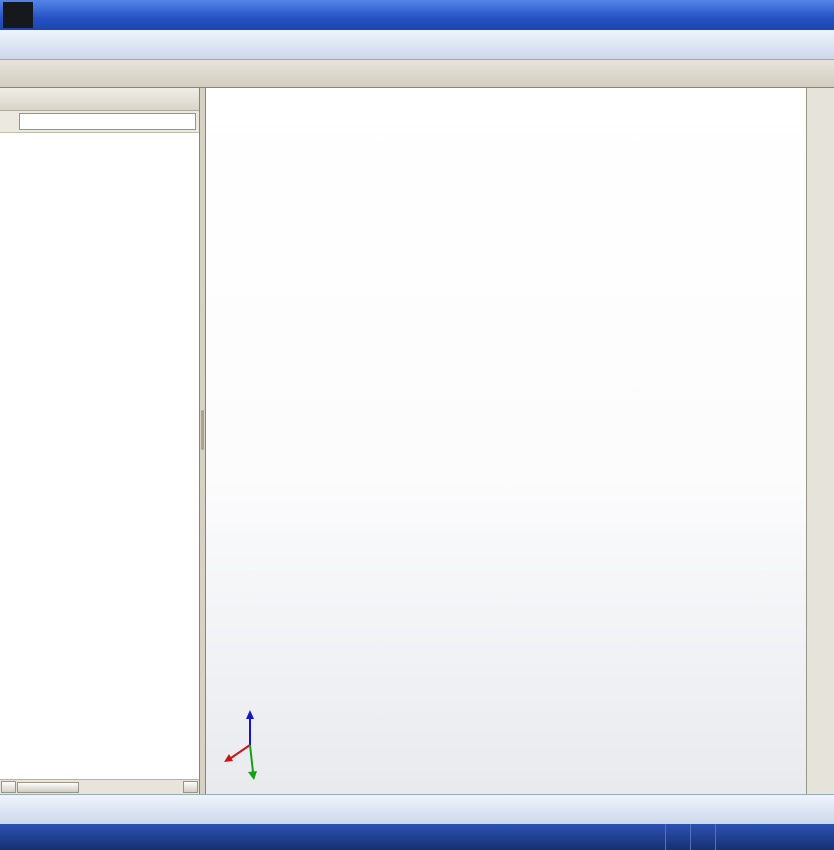 The image size is (834, 850). I want to click on y-axis-arrow, so click(252, 775).